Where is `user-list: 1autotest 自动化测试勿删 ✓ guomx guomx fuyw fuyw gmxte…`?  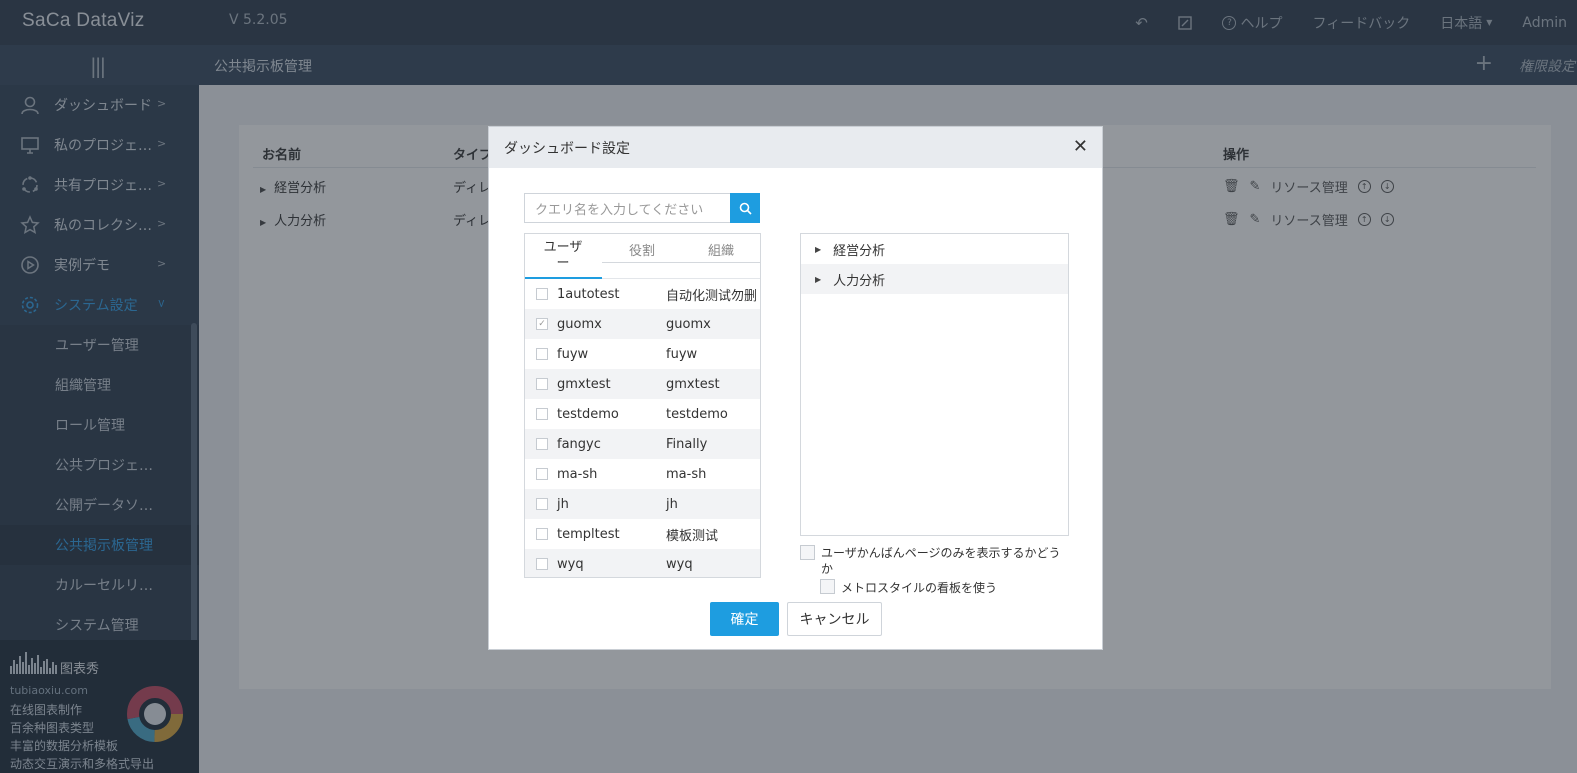 user-list: 1autotest 自动化测试勿删 ✓ guomx guomx fuyw fuyw gmxte… is located at coordinates (642, 428).